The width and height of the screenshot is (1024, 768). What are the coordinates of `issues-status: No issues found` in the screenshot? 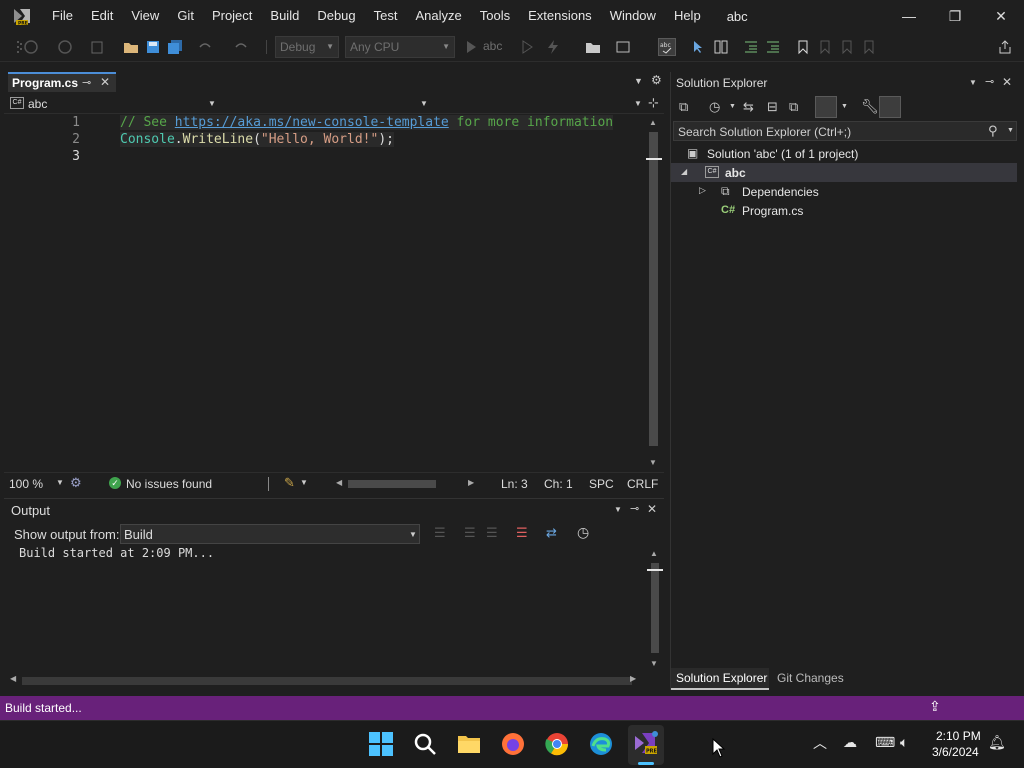 It's located at (169, 484).